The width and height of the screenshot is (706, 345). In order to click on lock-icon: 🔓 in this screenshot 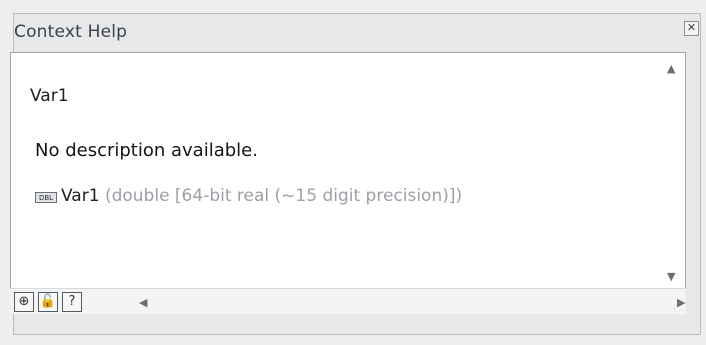, I will do `click(48, 301)`.